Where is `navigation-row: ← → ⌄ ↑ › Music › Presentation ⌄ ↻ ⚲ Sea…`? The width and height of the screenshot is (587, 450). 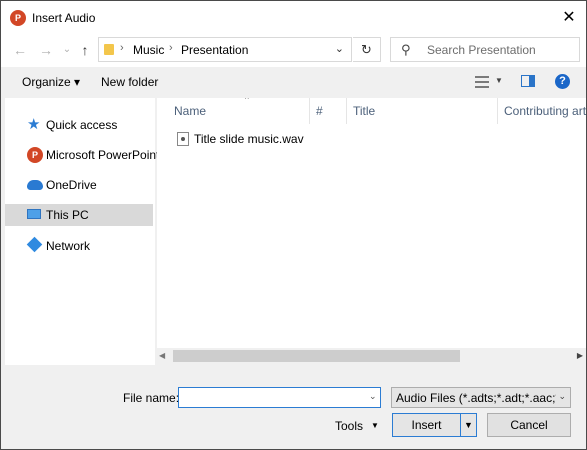
navigation-row: ← → ⌄ ↑ › Music › Presentation ⌄ ↻ ⚲ Sea… is located at coordinates (293, 50).